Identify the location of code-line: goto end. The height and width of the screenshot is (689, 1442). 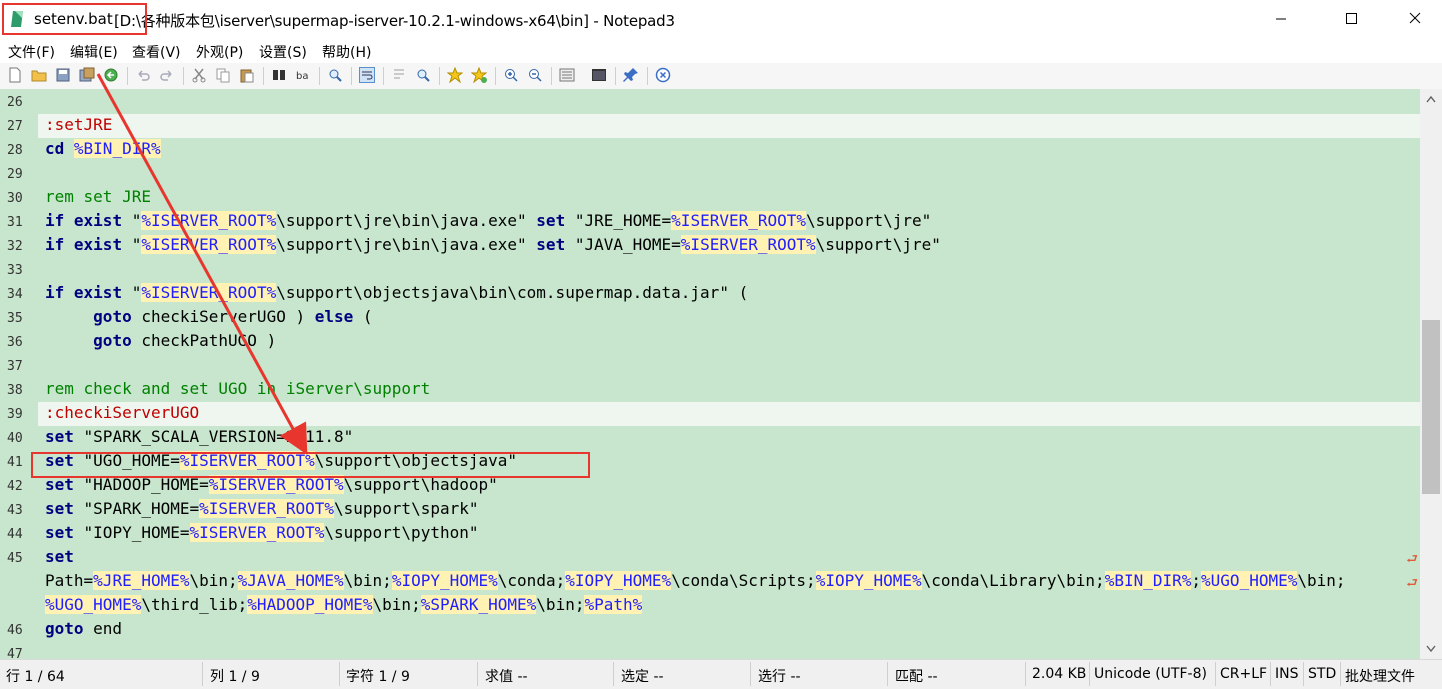
(83, 629).